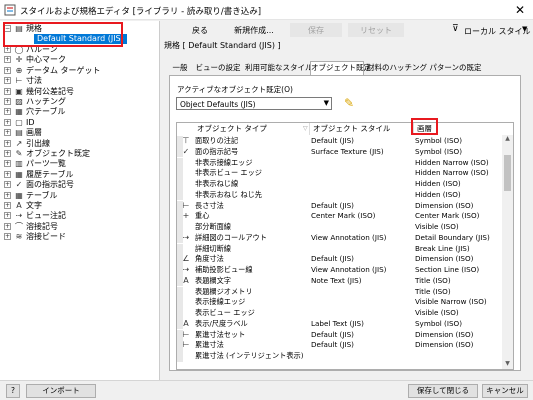 Image resolution: width=533 pixels, height=400 pixels. I want to click on table-row: 非表示おねじ ねじ先 Hidden (ISO), so click(340, 195).